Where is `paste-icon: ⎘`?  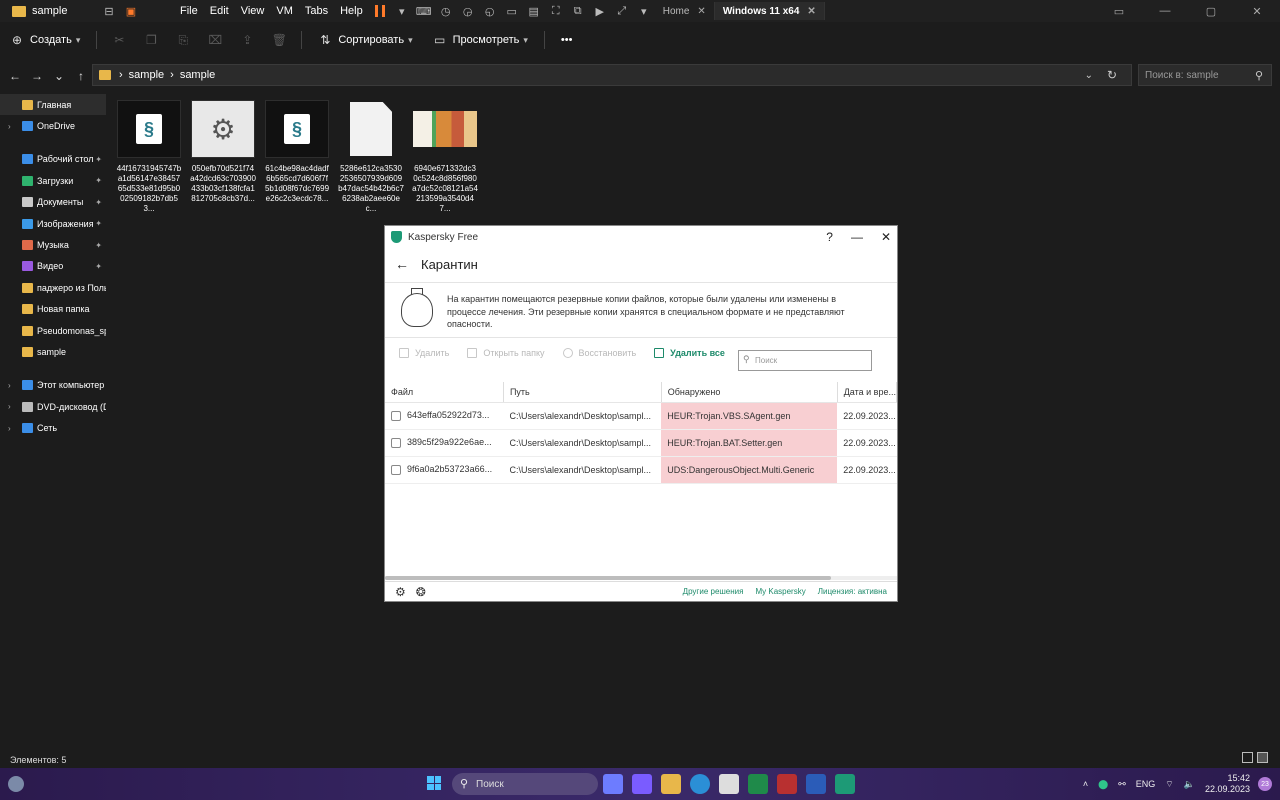
paste-icon: ⎘ is located at coordinates (183, 40).